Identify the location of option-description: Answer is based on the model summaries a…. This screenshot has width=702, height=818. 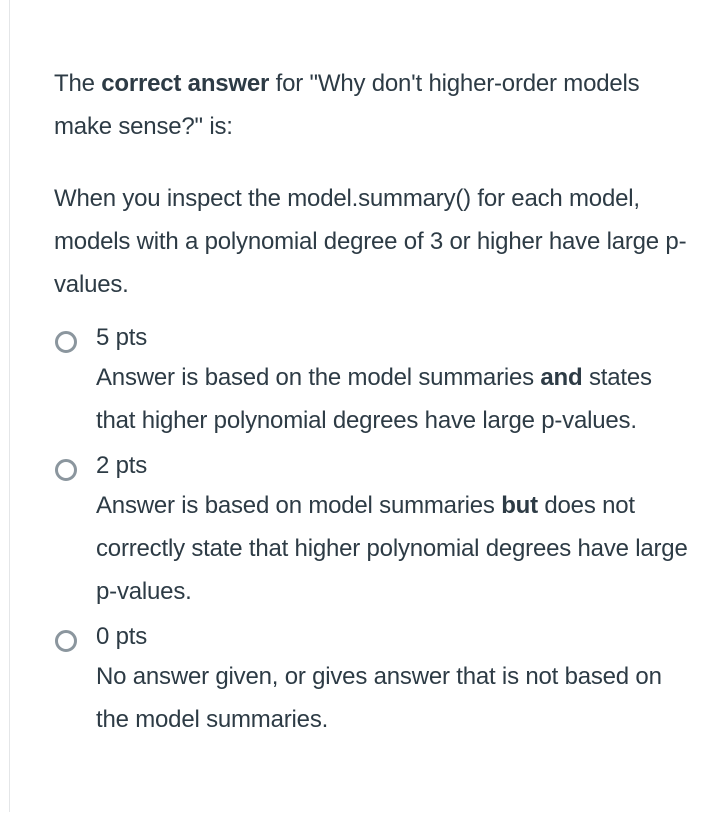
(396, 399).